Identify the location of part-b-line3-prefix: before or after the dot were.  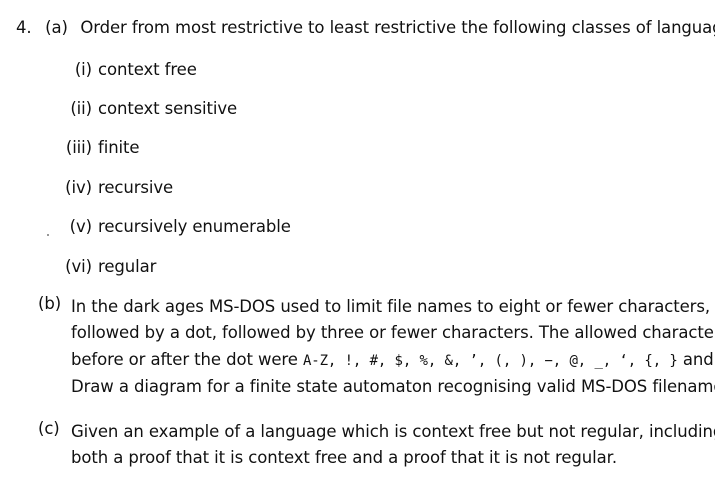
(184, 359).